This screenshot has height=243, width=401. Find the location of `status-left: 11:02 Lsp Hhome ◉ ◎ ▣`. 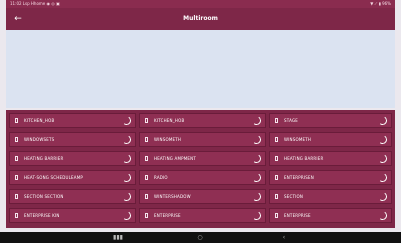

status-left: 11:02 Lsp Hhome ◉ ◎ ▣ is located at coordinates (35, 3).